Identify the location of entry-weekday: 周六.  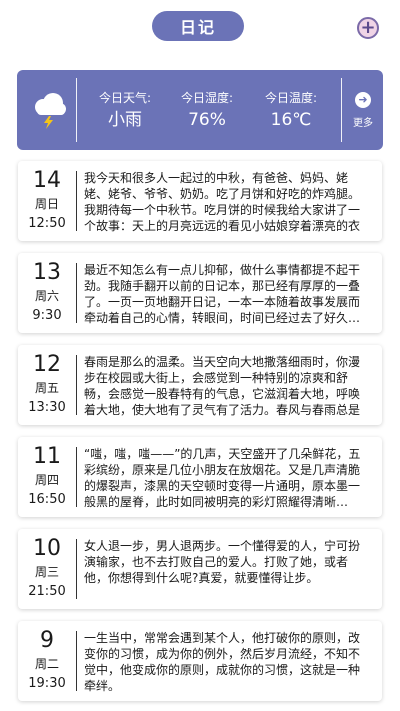
(46, 296).